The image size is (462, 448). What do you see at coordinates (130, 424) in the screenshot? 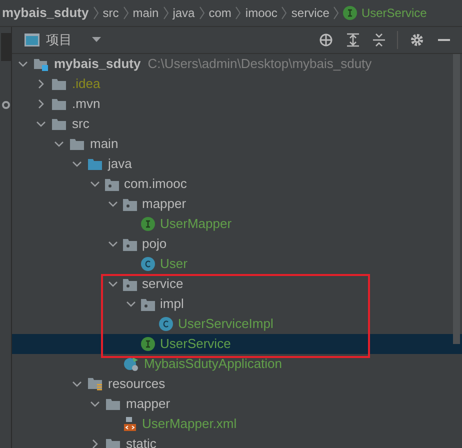
I see `xml-file-icon` at bounding box center [130, 424].